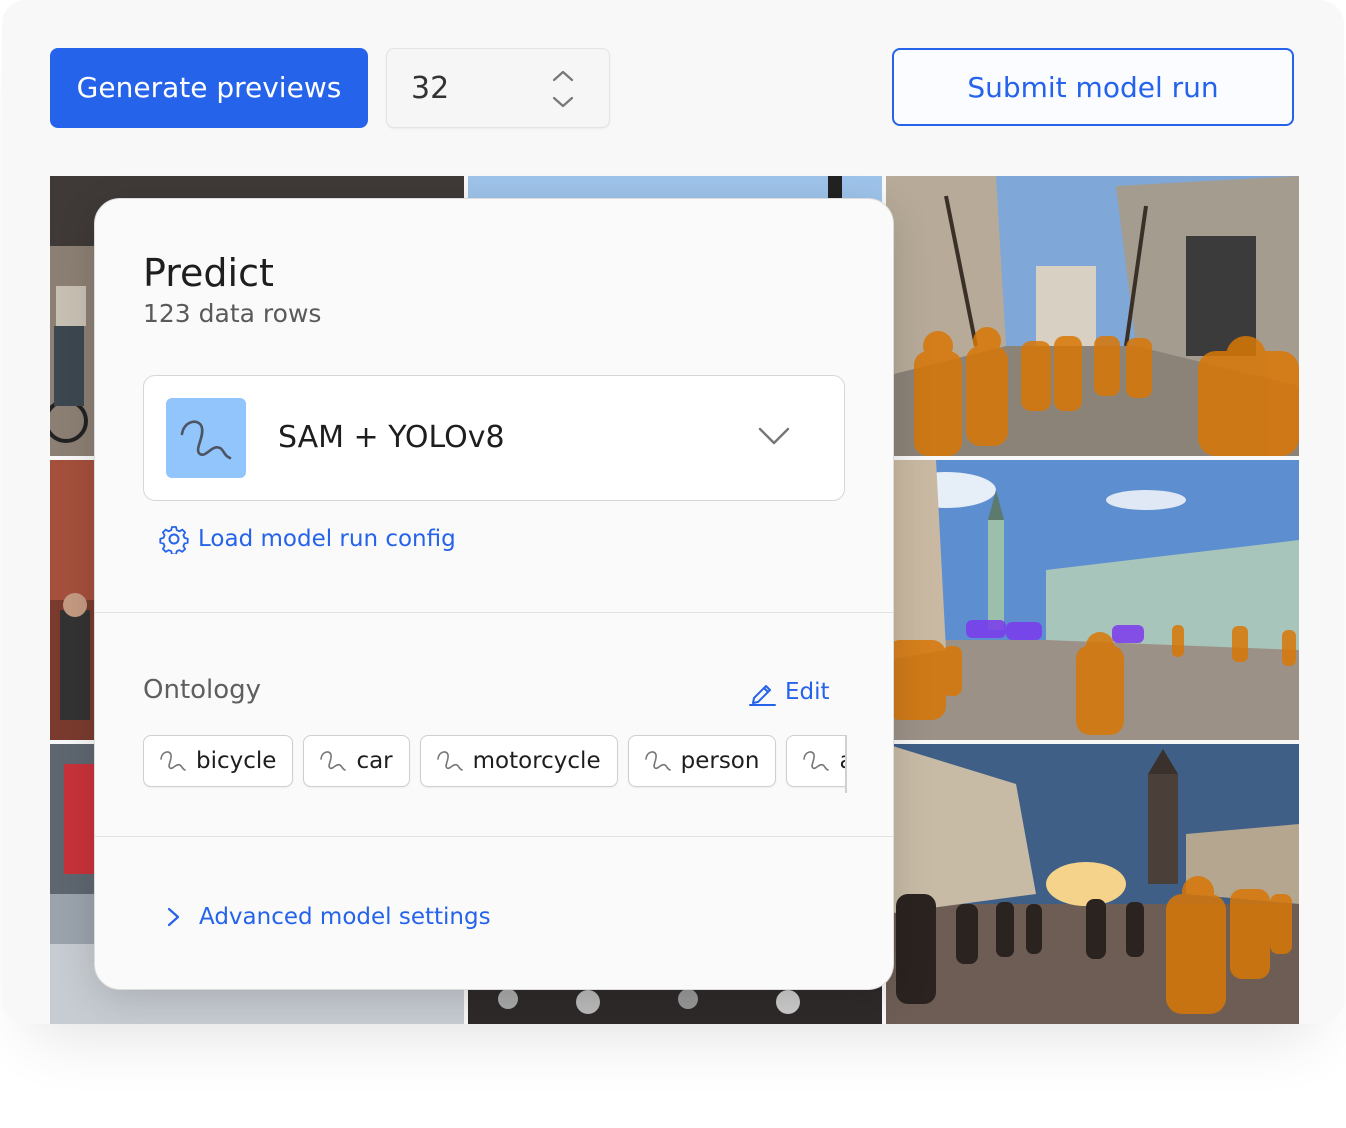 This screenshot has height=1128, width=1346. What do you see at coordinates (774, 436) in the screenshot?
I see `chevron-down-icon` at bounding box center [774, 436].